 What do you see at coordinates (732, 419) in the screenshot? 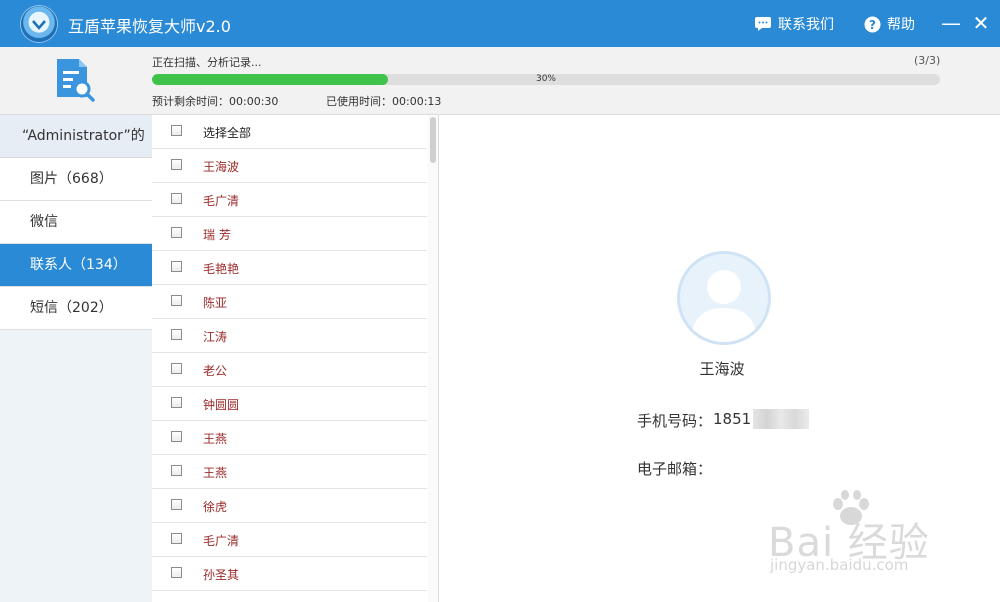
I see `phone-value: 1851` at bounding box center [732, 419].